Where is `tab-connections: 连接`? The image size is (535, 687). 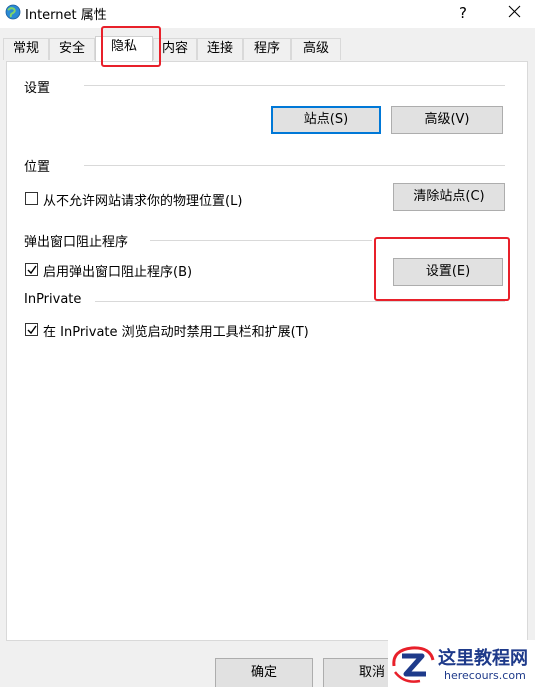
tab-connections: 连接 is located at coordinates (220, 49).